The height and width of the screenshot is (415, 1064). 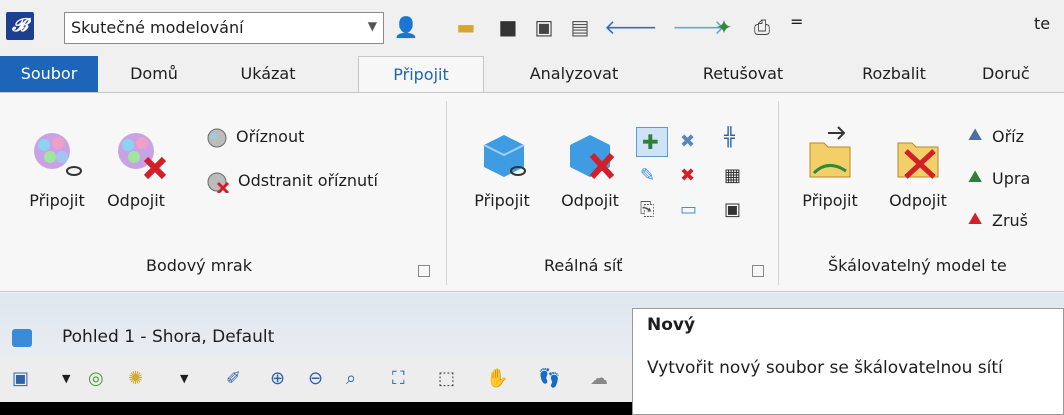 I want to click on terrain-attach-label: Připojit, so click(x=830, y=200).